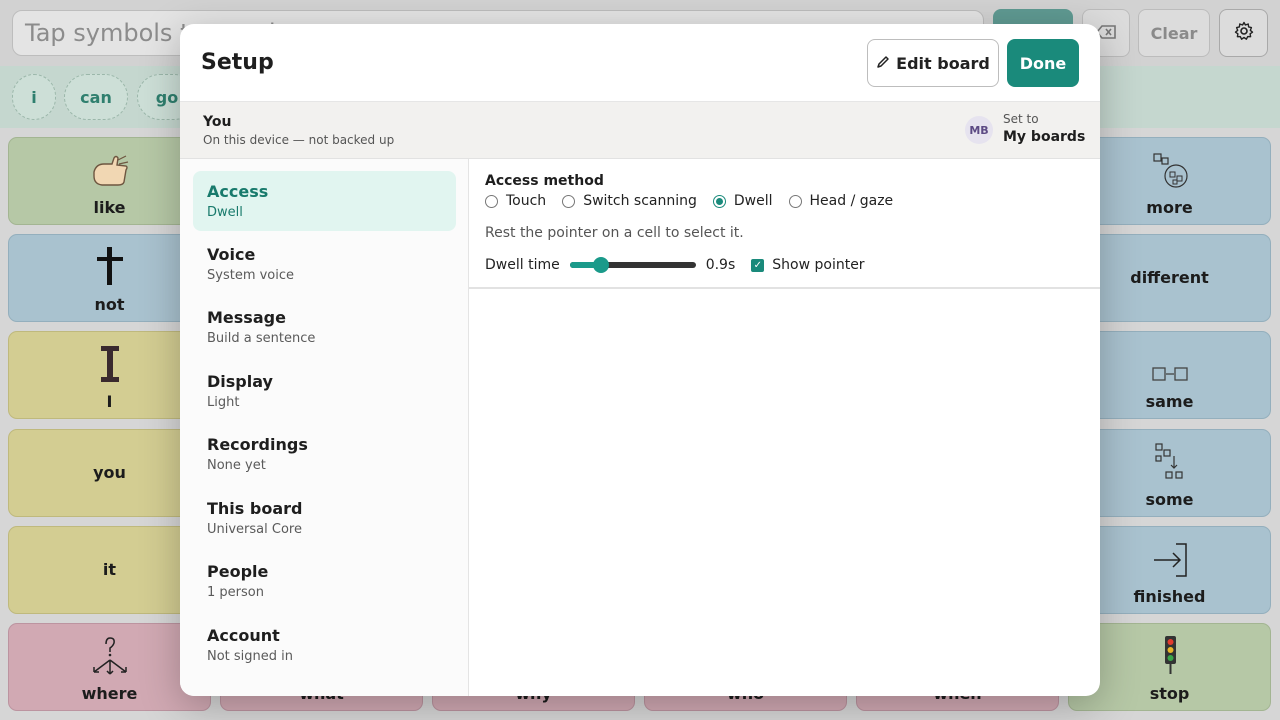 This screenshot has width=1280, height=720. I want to click on dwell-time-row: Dwell time 0.9s ✓ Show pointer, so click(675, 265).